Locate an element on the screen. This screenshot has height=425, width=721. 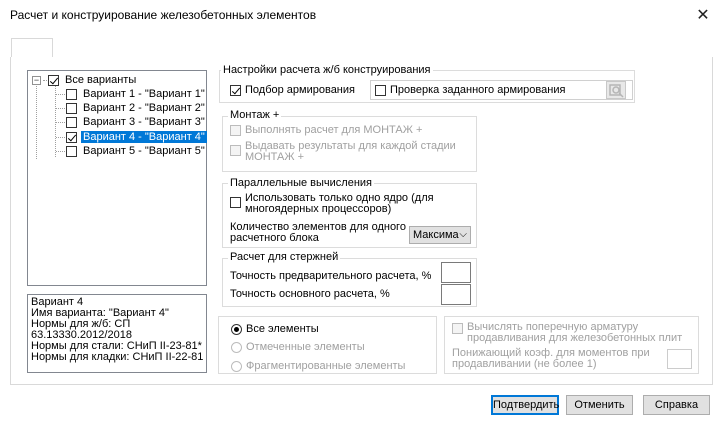
tree-item-label: Вариант 5 - "Вариант 5" is located at coordinates (144, 151).